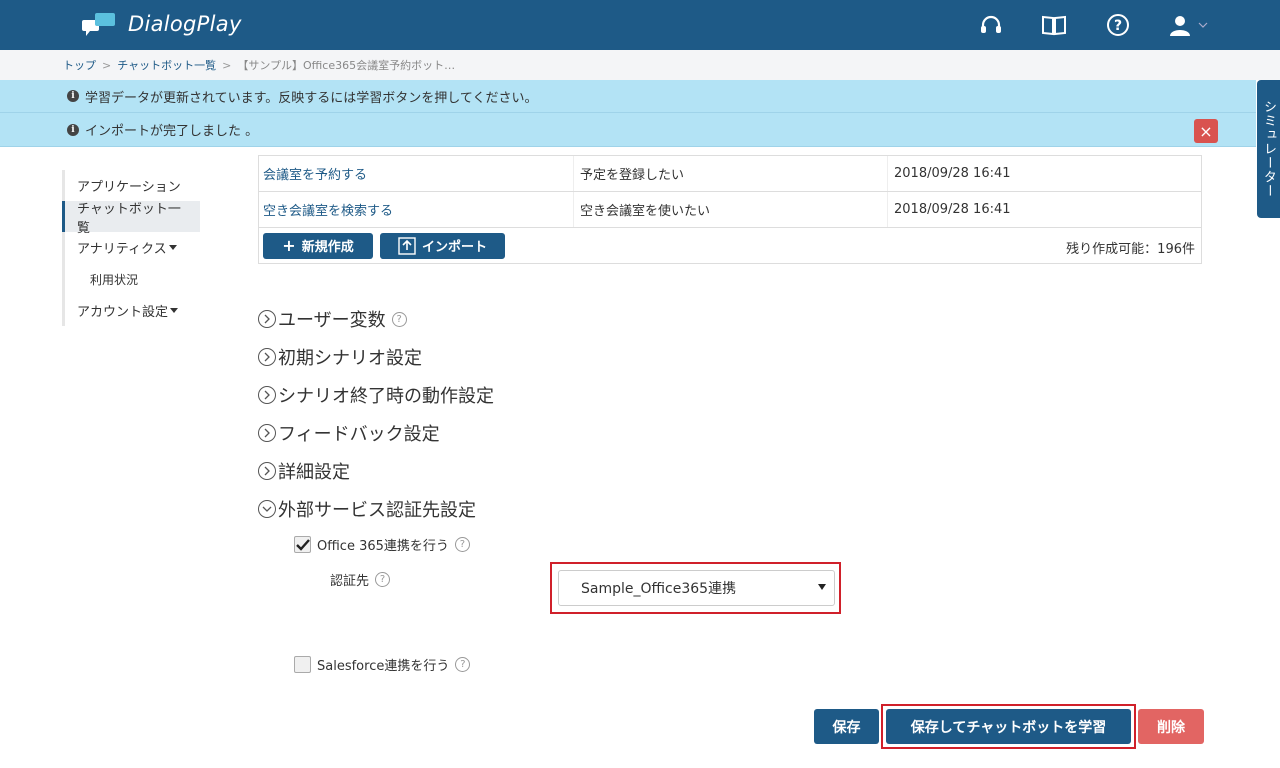  I want to click on sidebar-item-analytics: アナリティクス, so click(142, 247).